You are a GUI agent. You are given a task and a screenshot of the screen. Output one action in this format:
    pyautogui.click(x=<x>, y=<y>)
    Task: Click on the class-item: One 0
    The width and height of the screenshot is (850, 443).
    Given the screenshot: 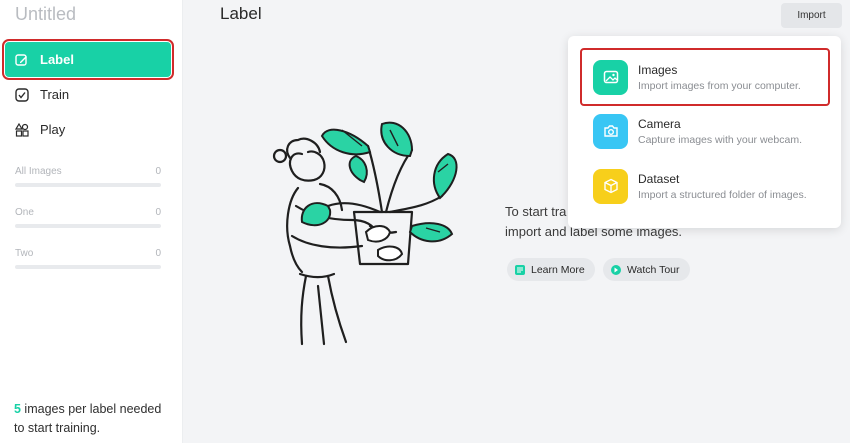 What is the action you would take?
    pyautogui.click(x=88, y=217)
    